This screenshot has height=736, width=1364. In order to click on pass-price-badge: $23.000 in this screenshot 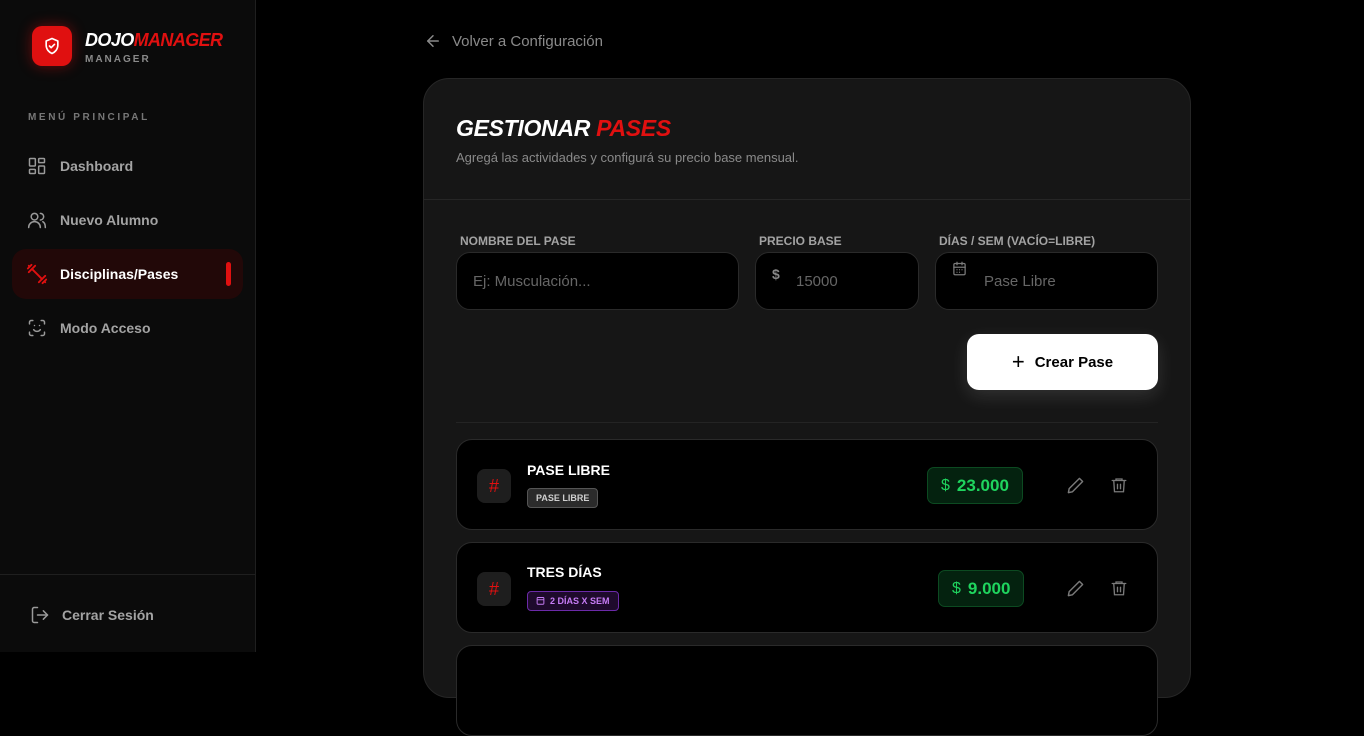, I will do `click(975, 485)`.